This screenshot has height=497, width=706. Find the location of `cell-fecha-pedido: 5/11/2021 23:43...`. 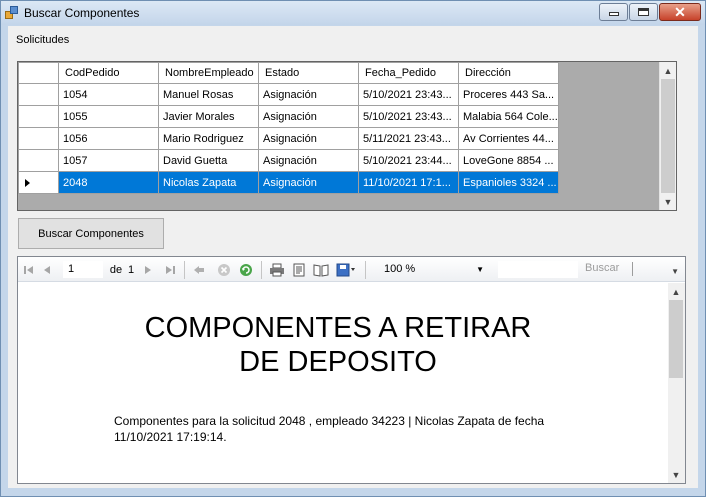

cell-fecha-pedido: 5/11/2021 23:43... is located at coordinates (408, 138).